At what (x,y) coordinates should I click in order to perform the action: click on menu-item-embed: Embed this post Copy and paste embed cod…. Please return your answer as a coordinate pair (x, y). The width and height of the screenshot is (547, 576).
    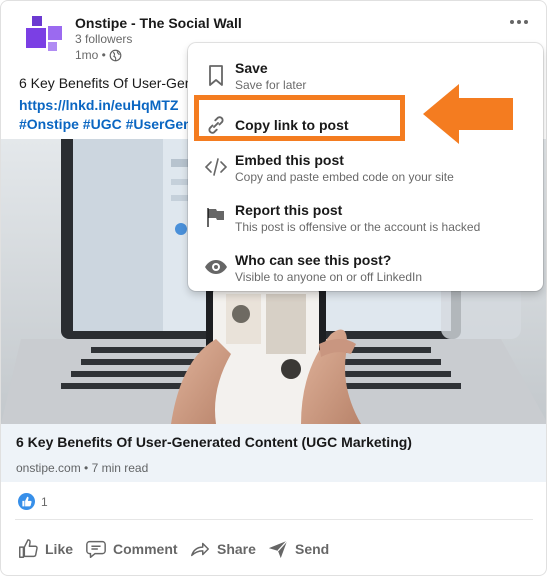
    Looking at the image, I should click on (365, 167).